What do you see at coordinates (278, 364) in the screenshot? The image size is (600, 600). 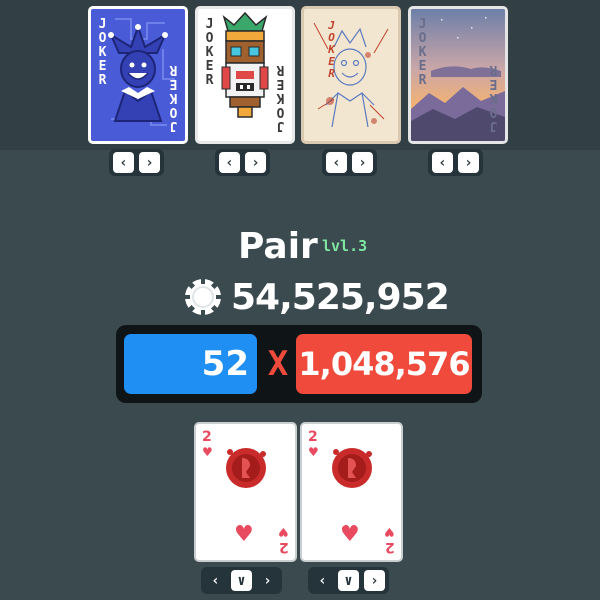 I see `multiply-sign: X` at bounding box center [278, 364].